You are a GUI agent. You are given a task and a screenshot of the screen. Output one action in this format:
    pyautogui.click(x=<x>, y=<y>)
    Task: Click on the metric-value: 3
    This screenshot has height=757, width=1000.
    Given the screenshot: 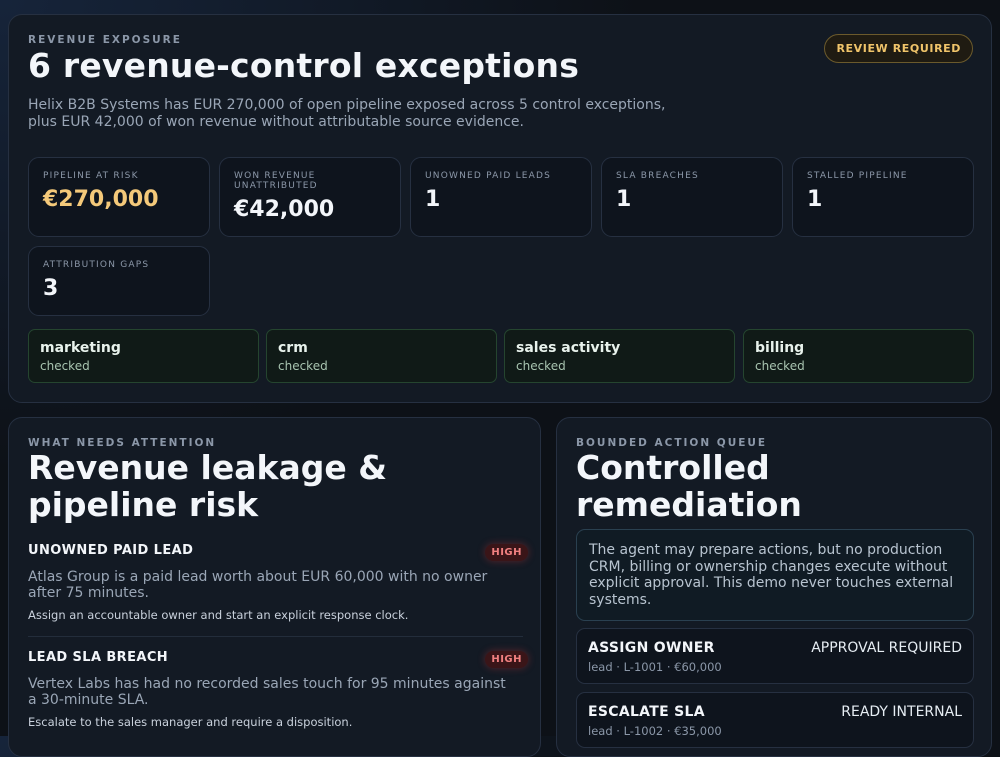 What is the action you would take?
    pyautogui.click(x=51, y=288)
    